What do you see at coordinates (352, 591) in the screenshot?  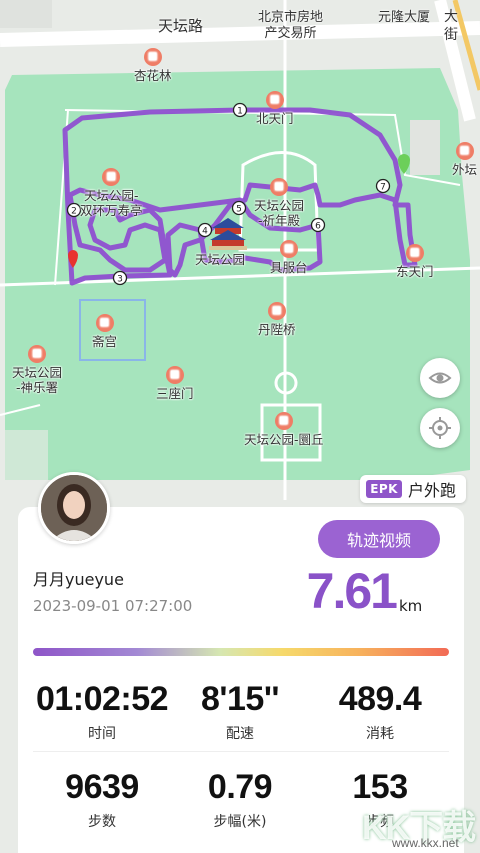 I see `distance-value: 7.61` at bounding box center [352, 591].